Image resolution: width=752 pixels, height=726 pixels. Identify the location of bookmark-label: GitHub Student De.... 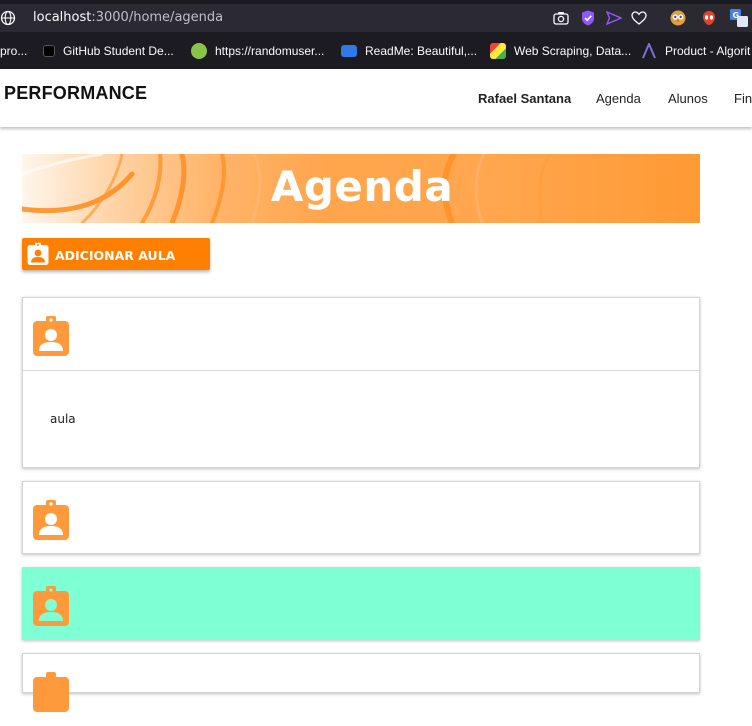
(118, 51).